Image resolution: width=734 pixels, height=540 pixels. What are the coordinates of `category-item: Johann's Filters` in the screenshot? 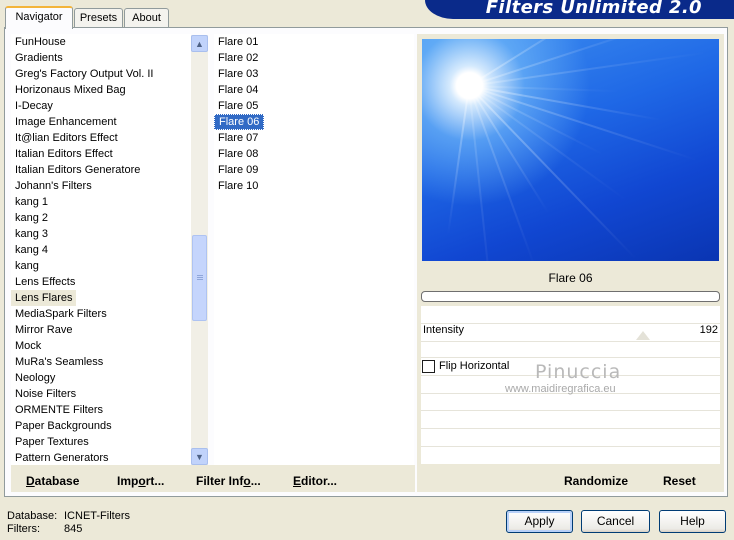 It's located at (53, 186).